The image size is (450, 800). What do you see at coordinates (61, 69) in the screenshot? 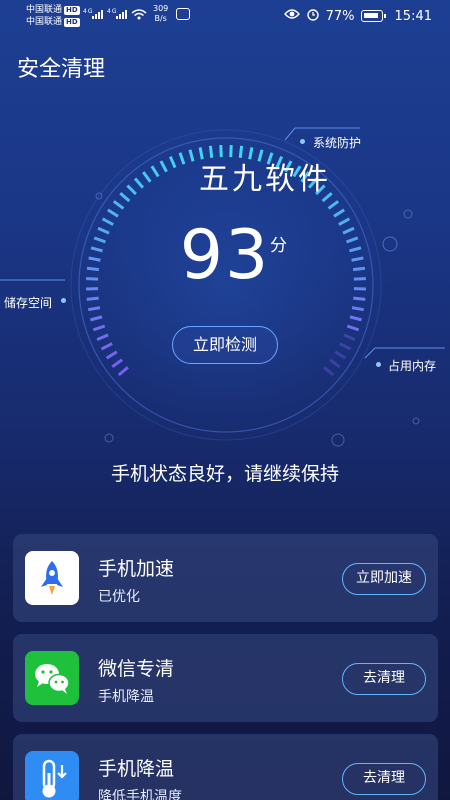
I see `page-title: 安全清理` at bounding box center [61, 69].